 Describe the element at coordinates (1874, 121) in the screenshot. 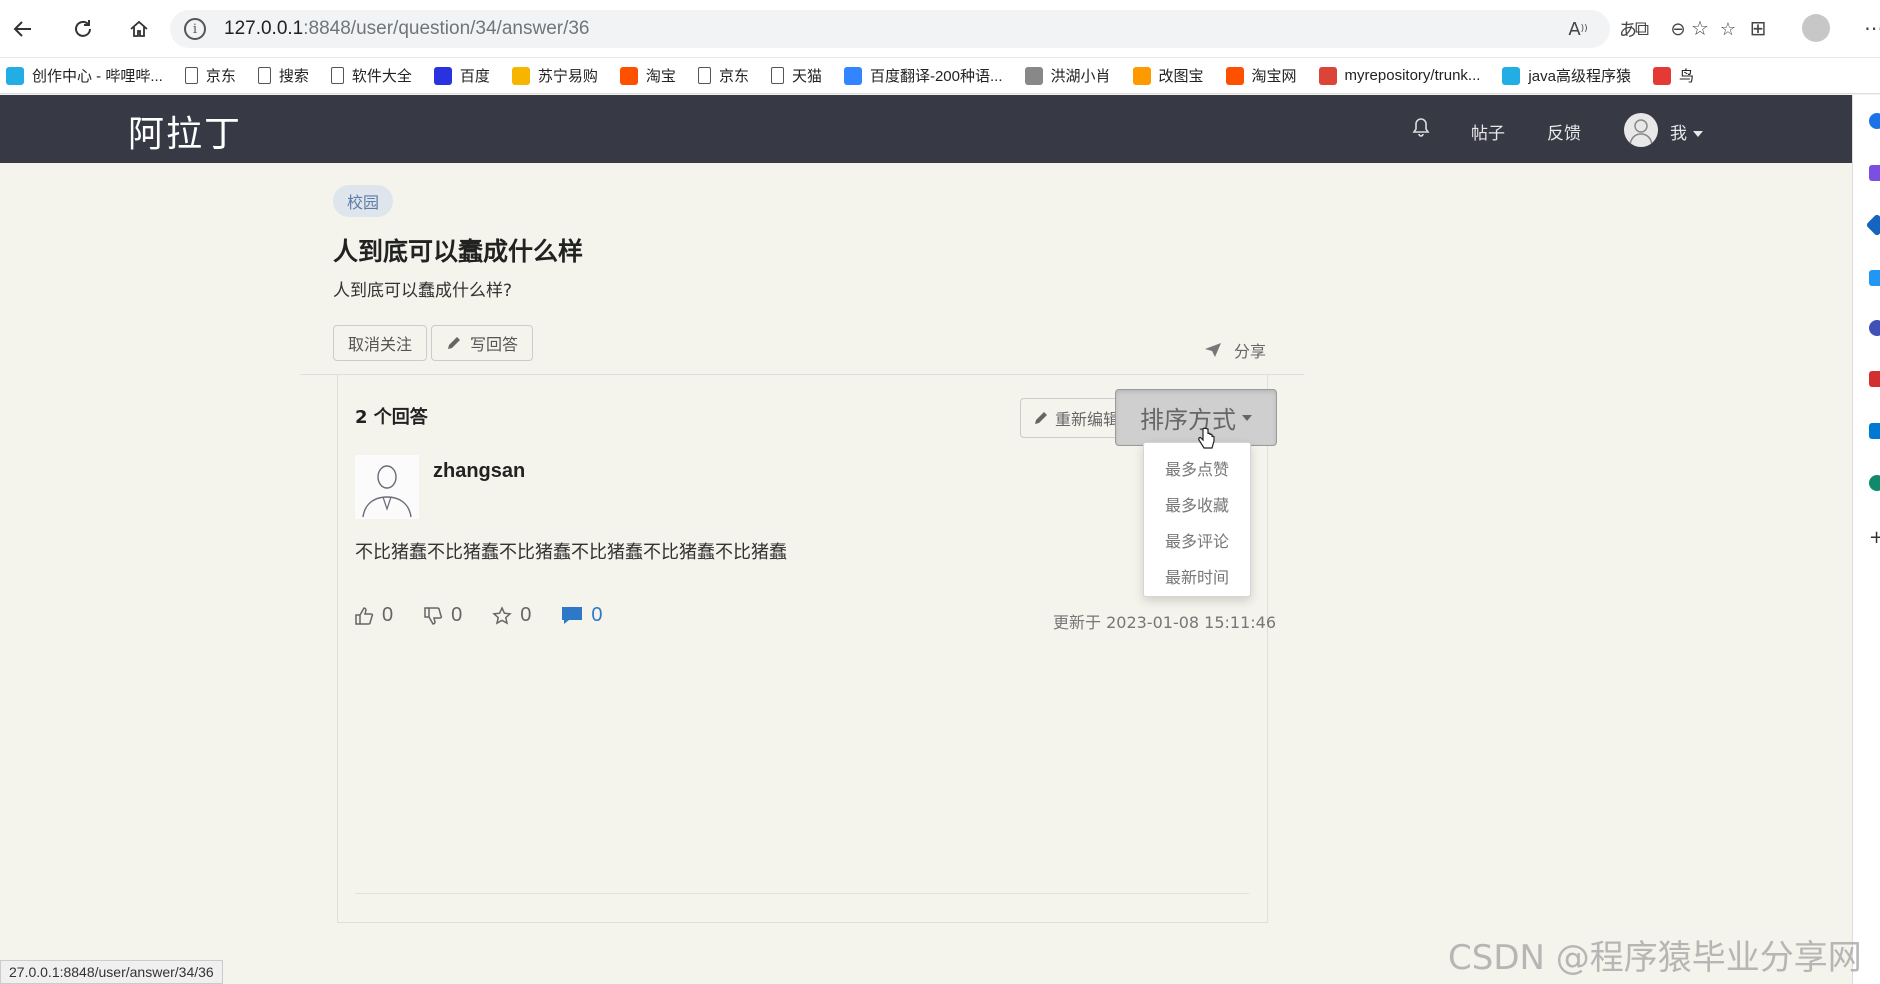

I see `search-icon` at that location.